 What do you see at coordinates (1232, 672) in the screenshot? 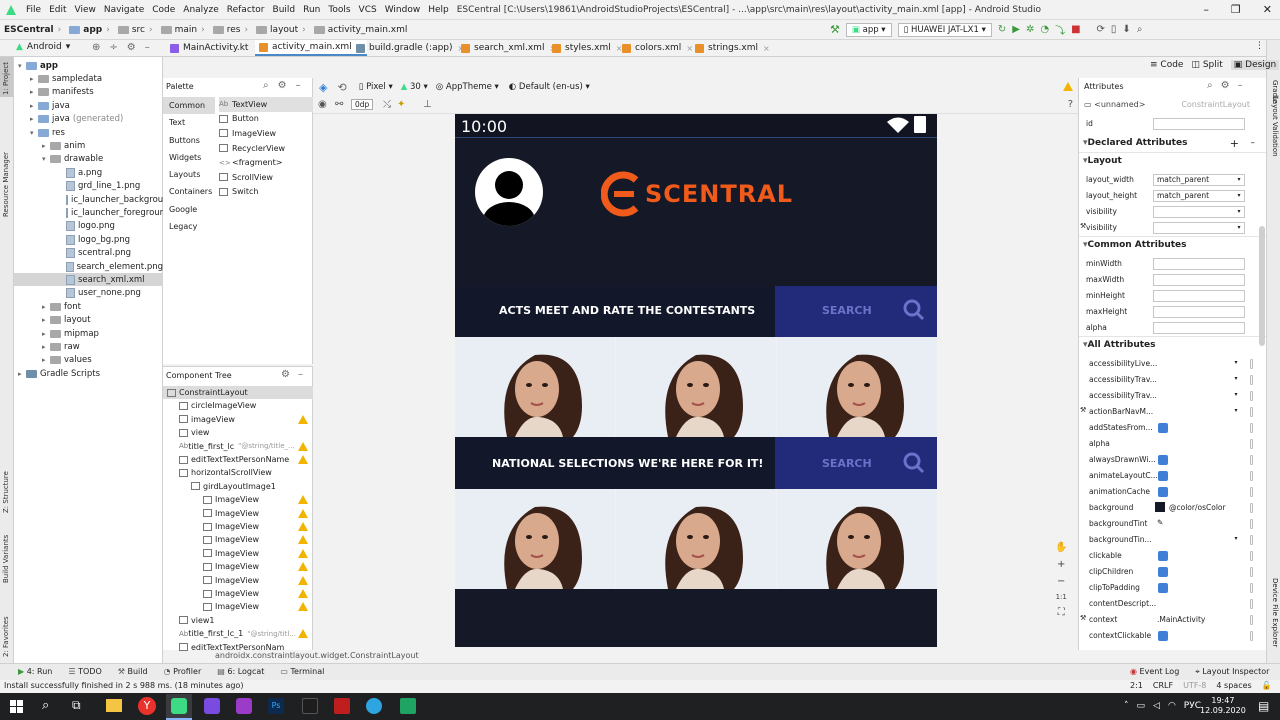
I see `layout-inspector-tab: ⌖ Layout Inspector` at bounding box center [1232, 672].